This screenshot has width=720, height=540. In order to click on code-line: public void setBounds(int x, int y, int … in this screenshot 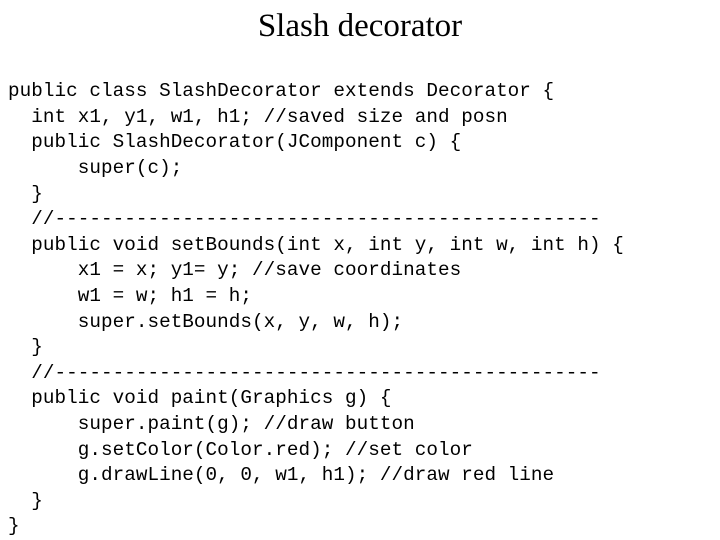, I will do `click(316, 244)`.